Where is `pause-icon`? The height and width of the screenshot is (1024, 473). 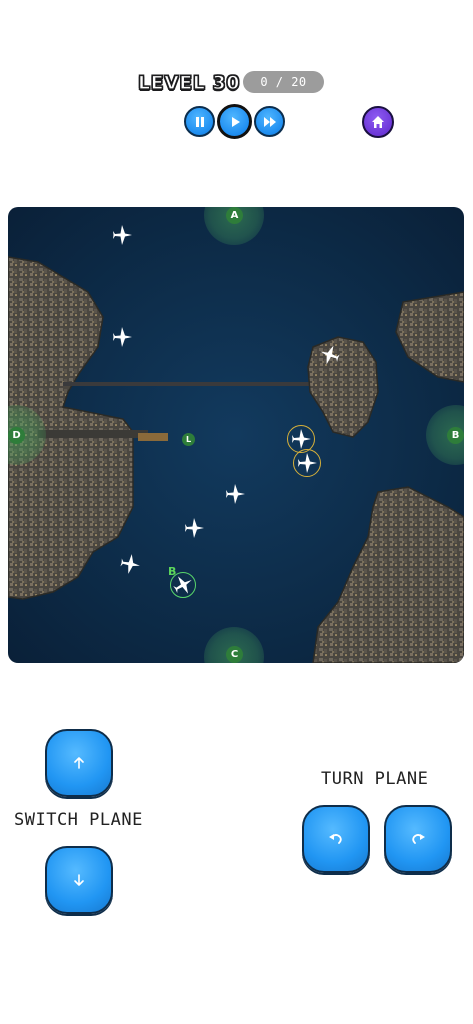 pause-icon is located at coordinates (199, 121).